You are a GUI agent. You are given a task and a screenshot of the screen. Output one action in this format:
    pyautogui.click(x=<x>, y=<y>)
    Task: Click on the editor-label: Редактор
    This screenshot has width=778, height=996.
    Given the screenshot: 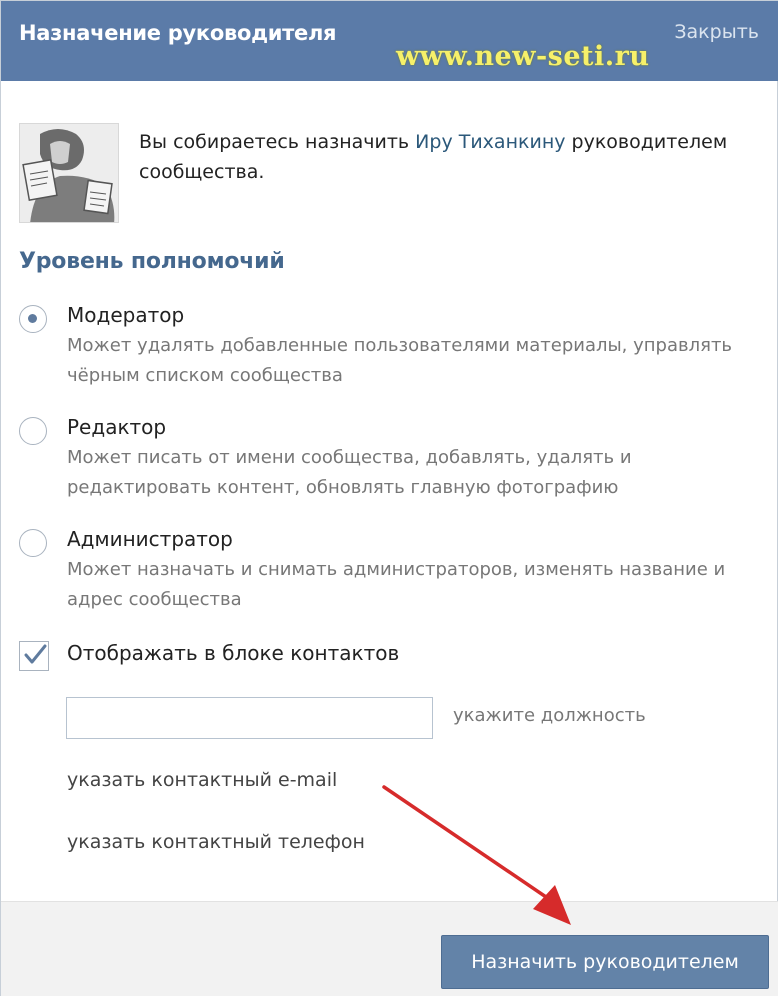 What is the action you would take?
    pyautogui.click(x=116, y=427)
    